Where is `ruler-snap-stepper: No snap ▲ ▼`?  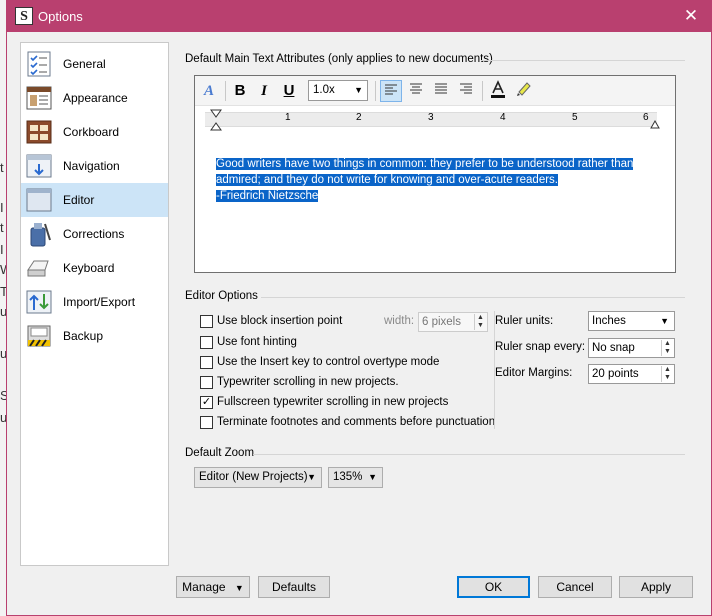
ruler-snap-stepper: No snap ▲ ▼ is located at coordinates (631, 348).